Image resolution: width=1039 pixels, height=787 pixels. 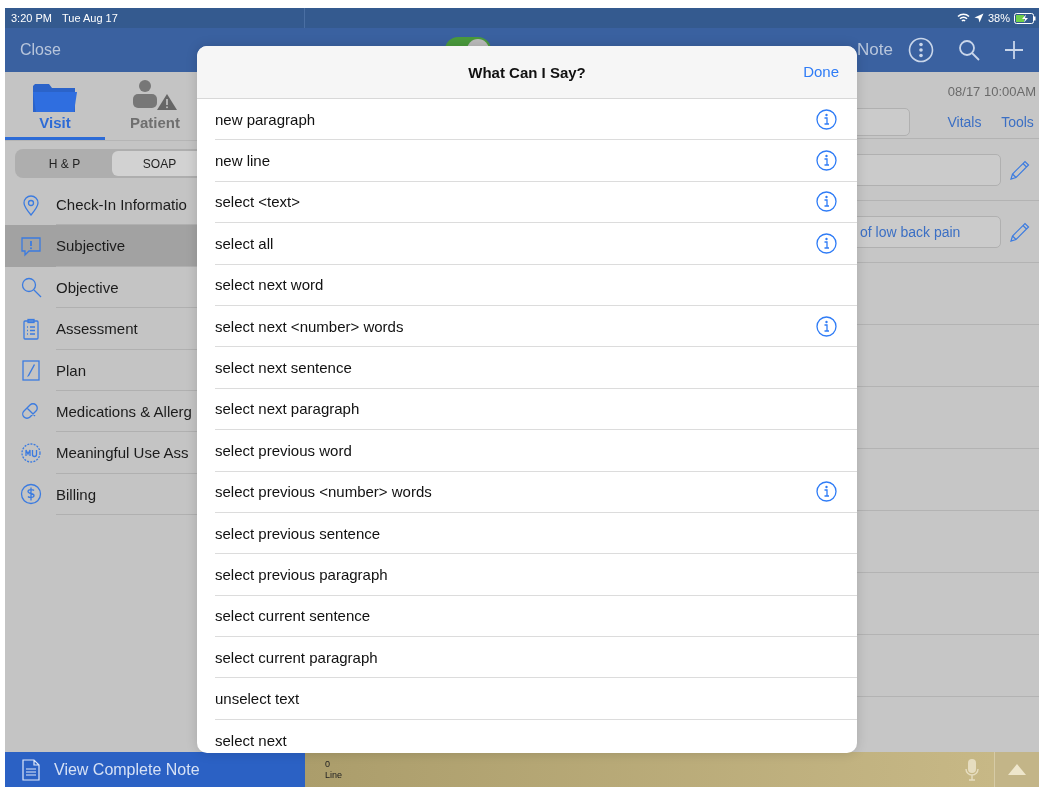 I want to click on status-time: 3:20 PM, so click(x=31, y=18).